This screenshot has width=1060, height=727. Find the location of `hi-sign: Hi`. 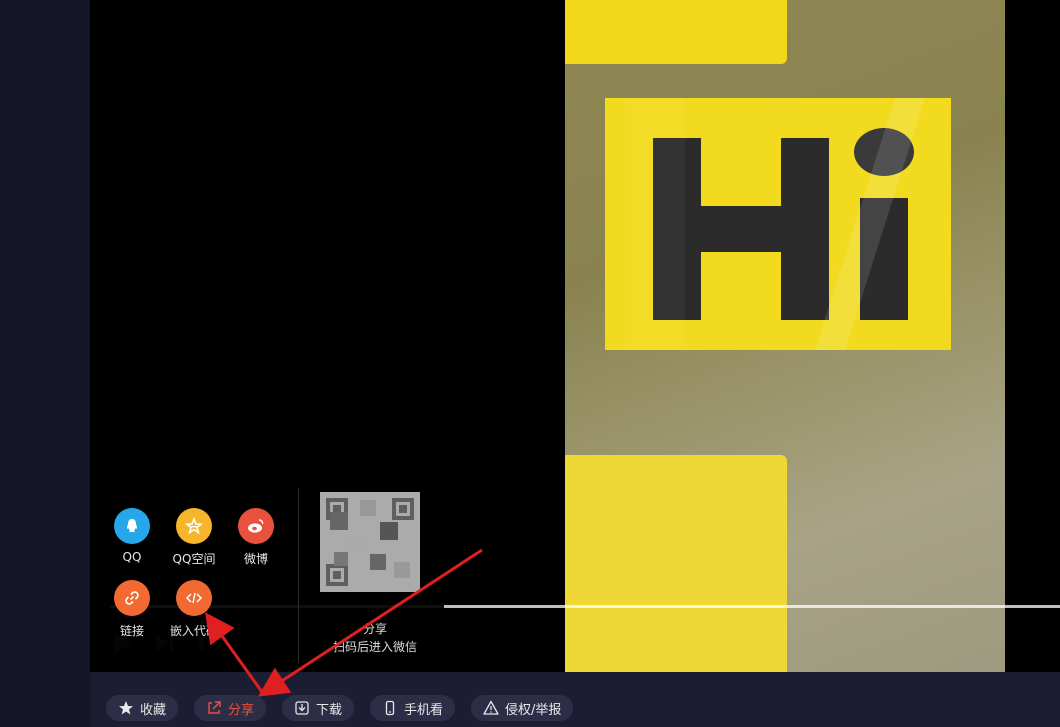

hi-sign: Hi is located at coordinates (778, 224).